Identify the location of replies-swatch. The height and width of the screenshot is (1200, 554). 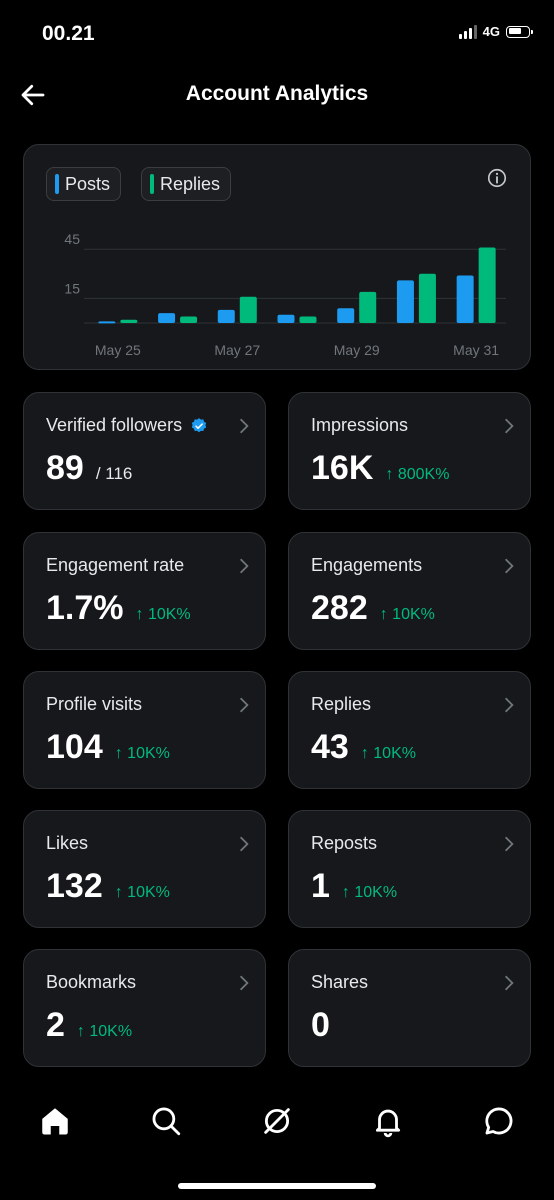
(152, 184).